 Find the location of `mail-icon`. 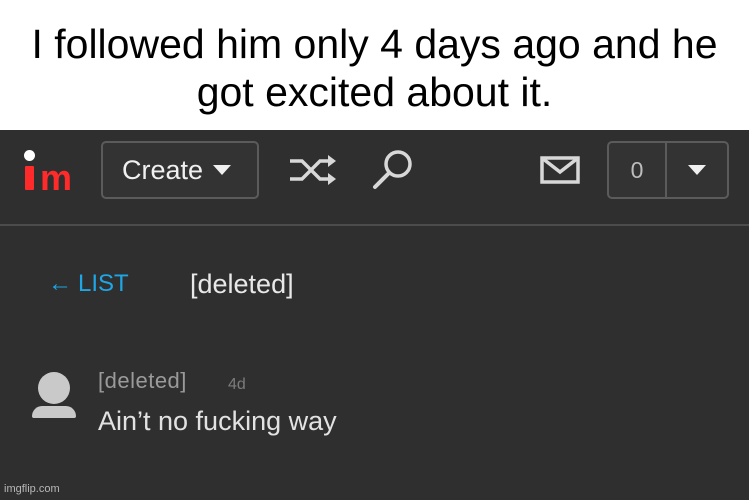

mail-icon is located at coordinates (560, 170).